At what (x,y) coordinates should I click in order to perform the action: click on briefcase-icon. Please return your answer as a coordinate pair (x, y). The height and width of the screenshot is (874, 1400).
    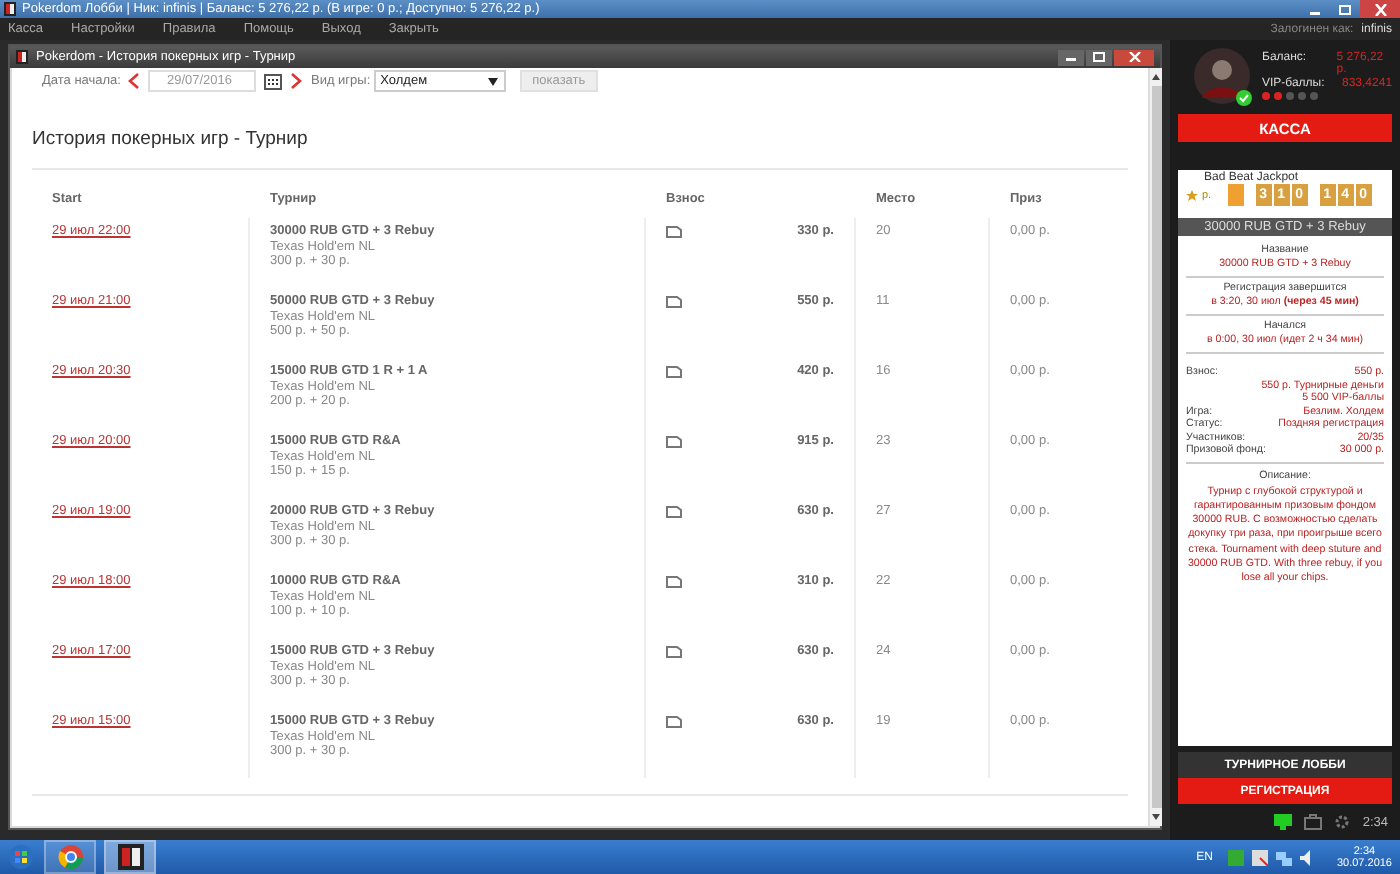
    Looking at the image, I should click on (1313, 822).